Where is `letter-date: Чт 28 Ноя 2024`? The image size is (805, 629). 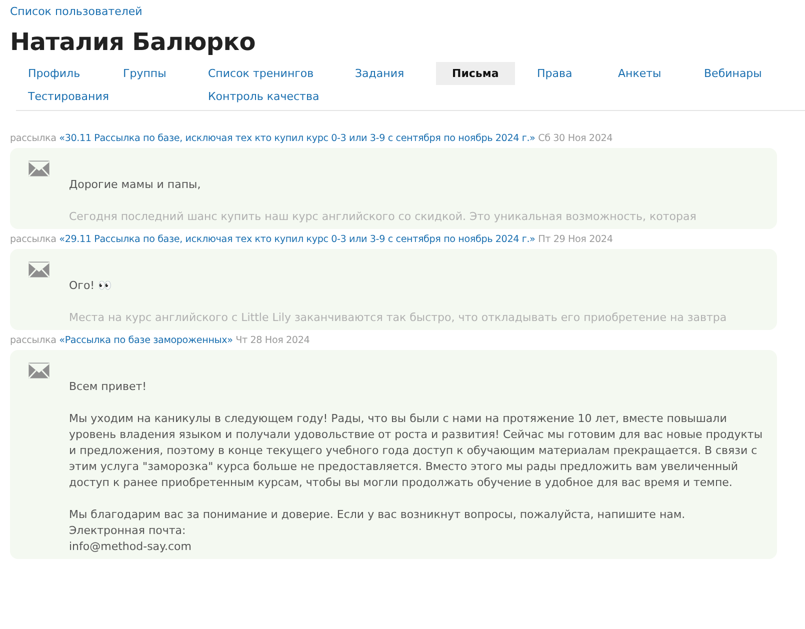
letter-date: Чт 28 Ноя 2024 is located at coordinates (273, 340).